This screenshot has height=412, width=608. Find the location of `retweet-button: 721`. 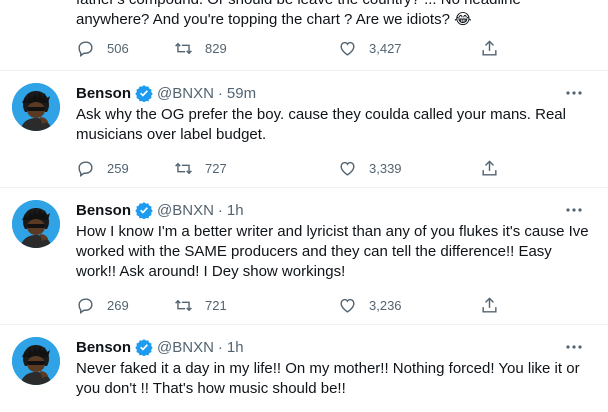

retweet-button: 721 is located at coordinates (200, 305).